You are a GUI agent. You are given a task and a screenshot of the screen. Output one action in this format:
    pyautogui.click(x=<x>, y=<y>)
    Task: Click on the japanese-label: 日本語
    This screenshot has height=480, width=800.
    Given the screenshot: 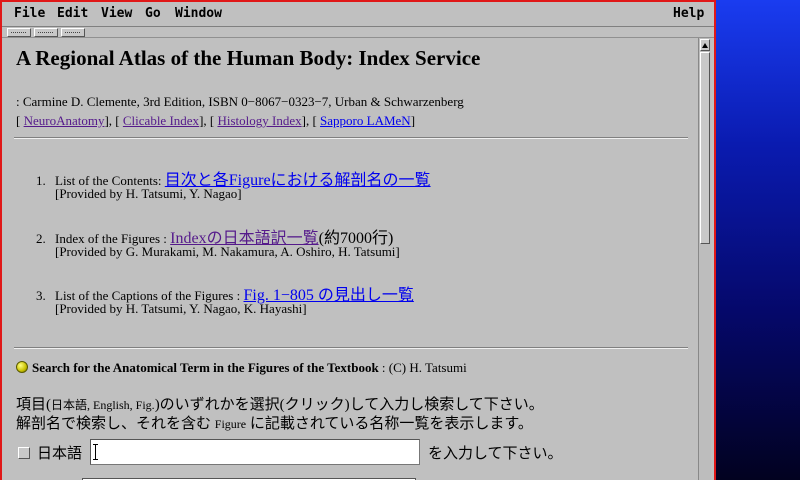 What is the action you would take?
    pyautogui.click(x=60, y=454)
    